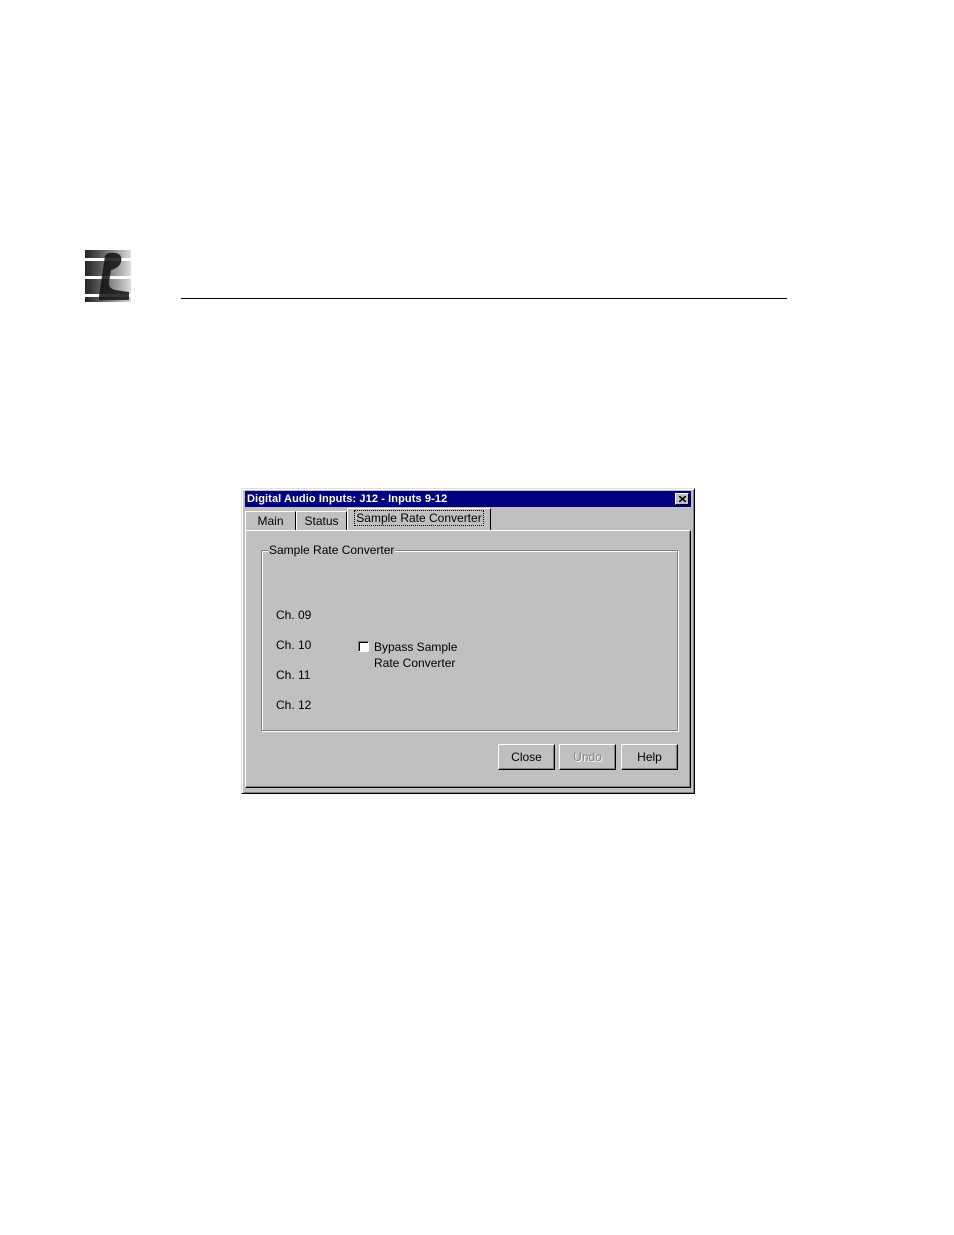  I want to click on tab-main: Main, so click(270, 520).